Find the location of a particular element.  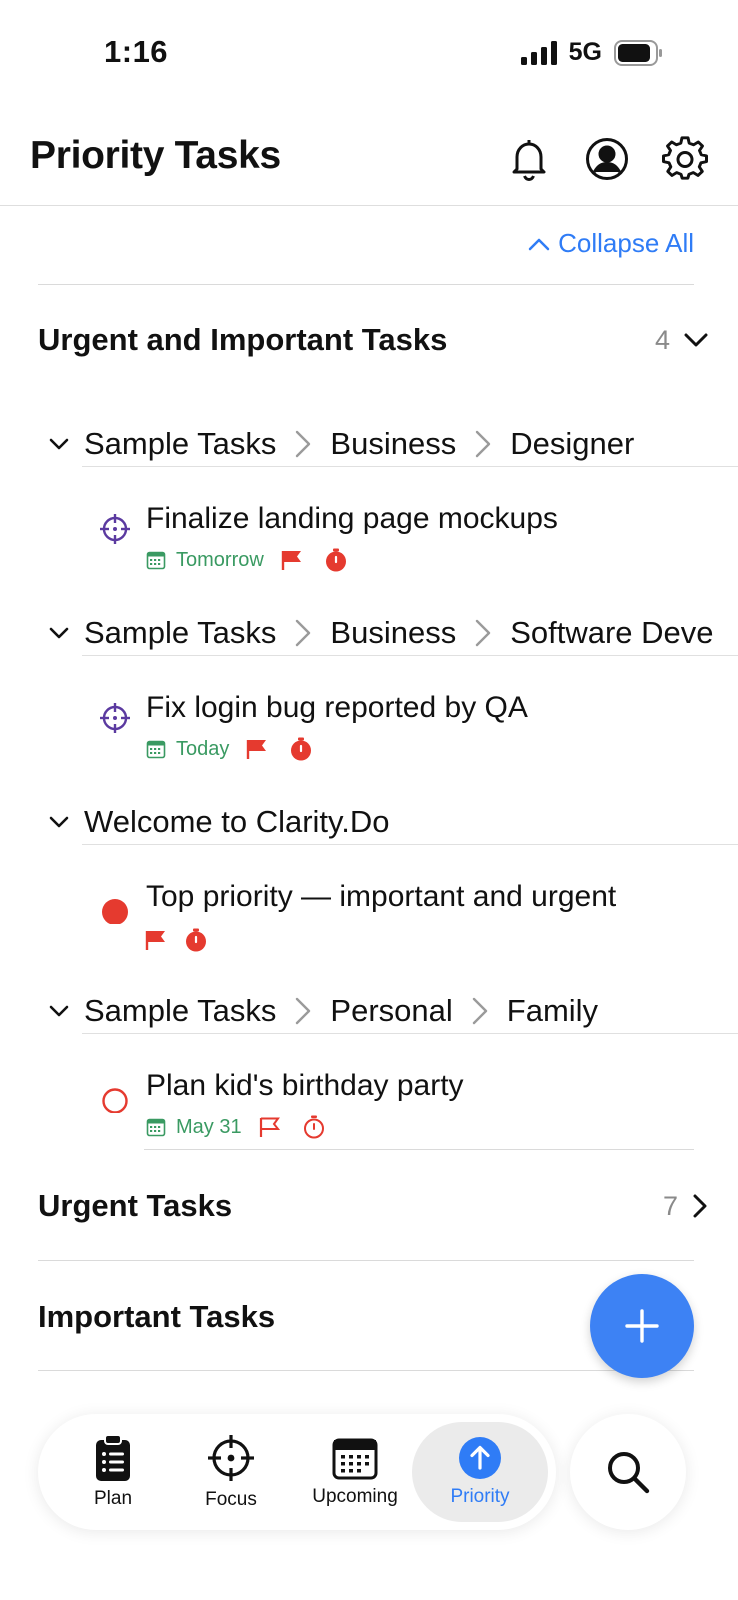

filled-circle-icon is located at coordinates (115, 907).